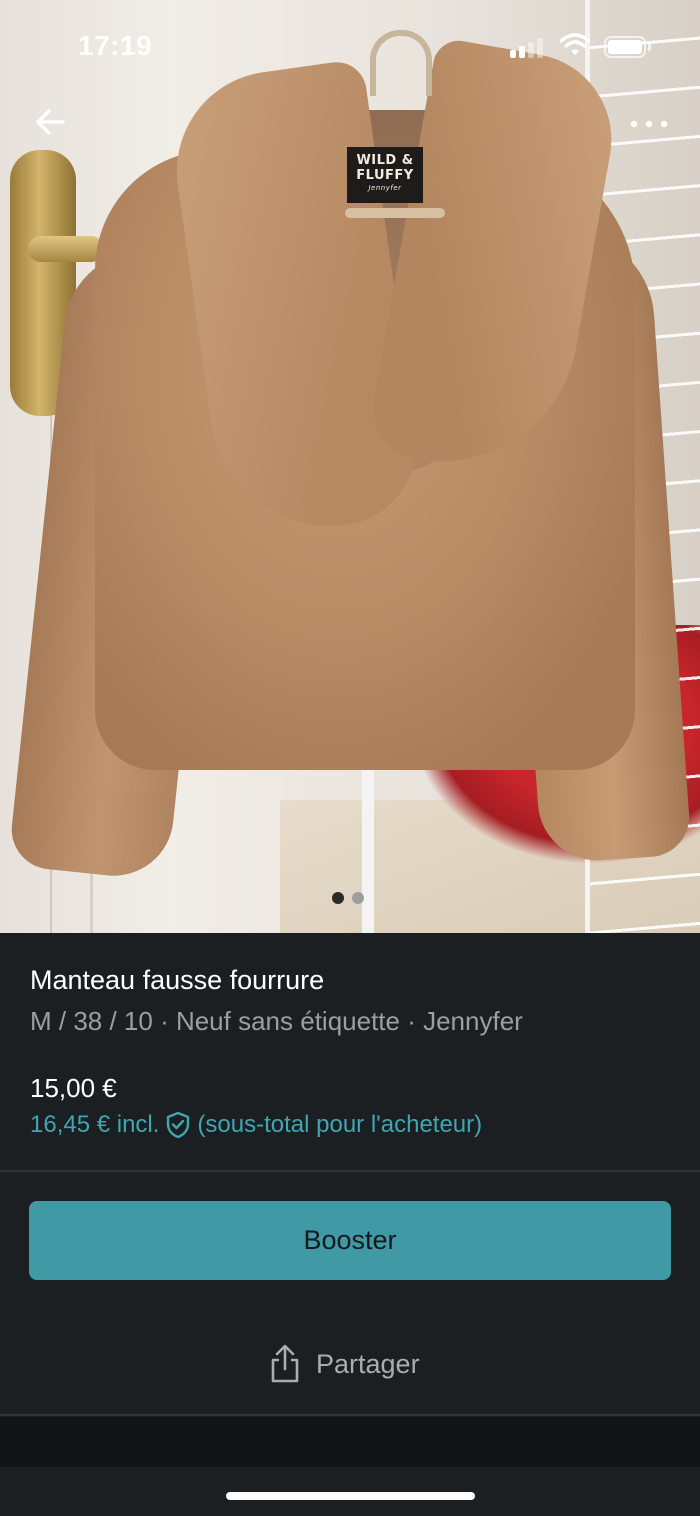 This screenshot has height=1516, width=700. What do you see at coordinates (575, 45) in the screenshot?
I see `wifi-icon` at bounding box center [575, 45].